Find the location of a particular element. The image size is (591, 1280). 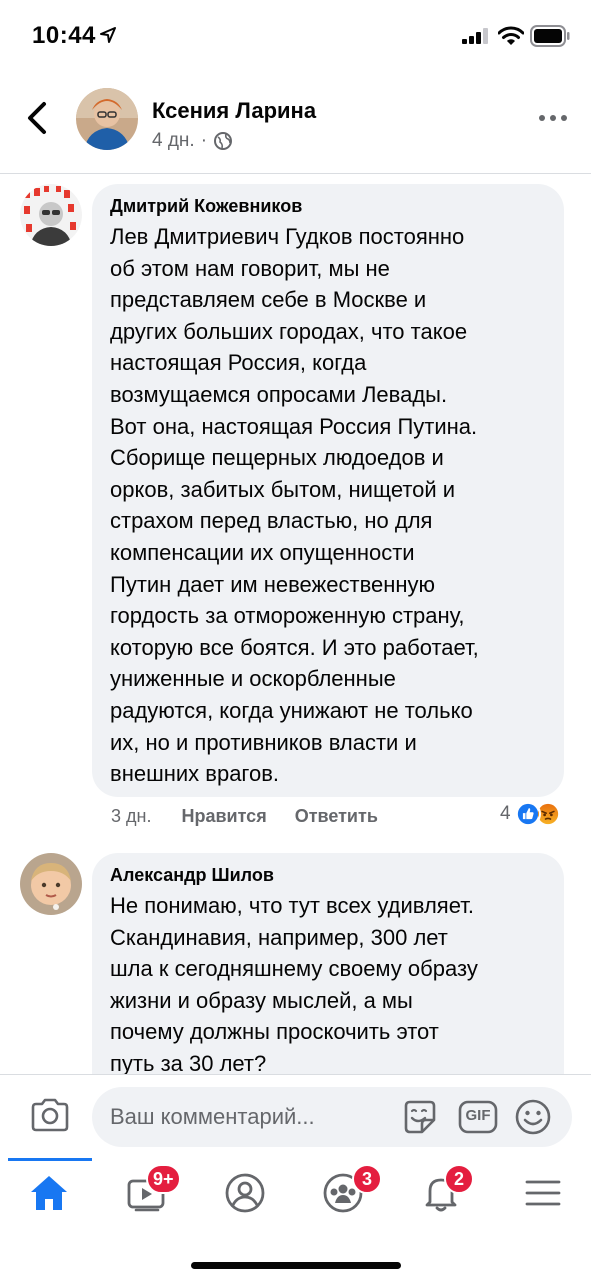

back-chevron-icon is located at coordinates (37, 118).